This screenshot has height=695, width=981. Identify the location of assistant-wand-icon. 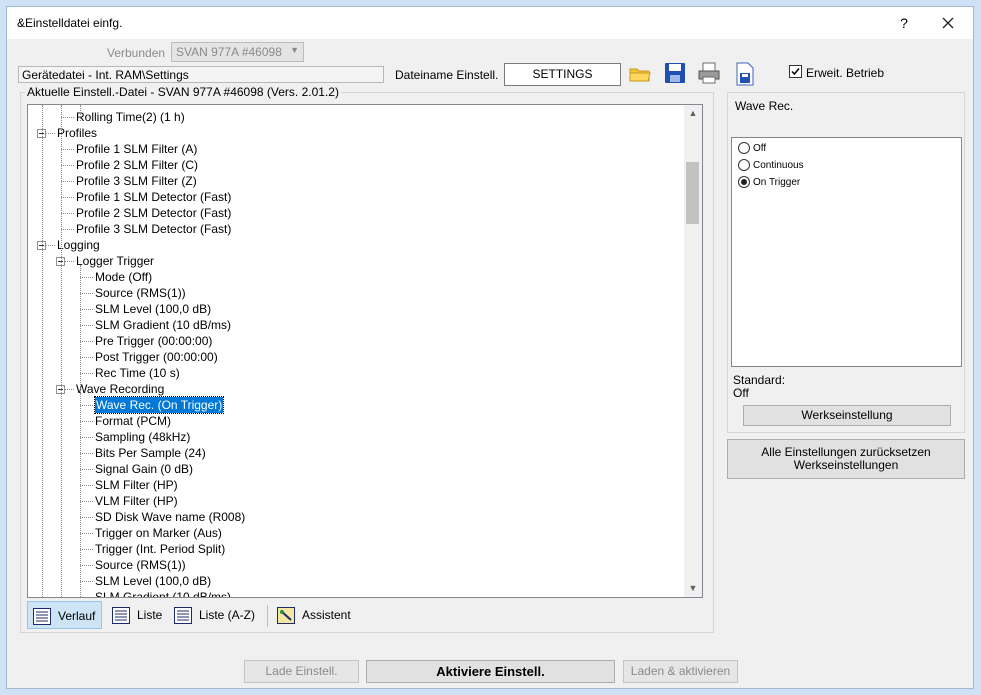
(286, 615).